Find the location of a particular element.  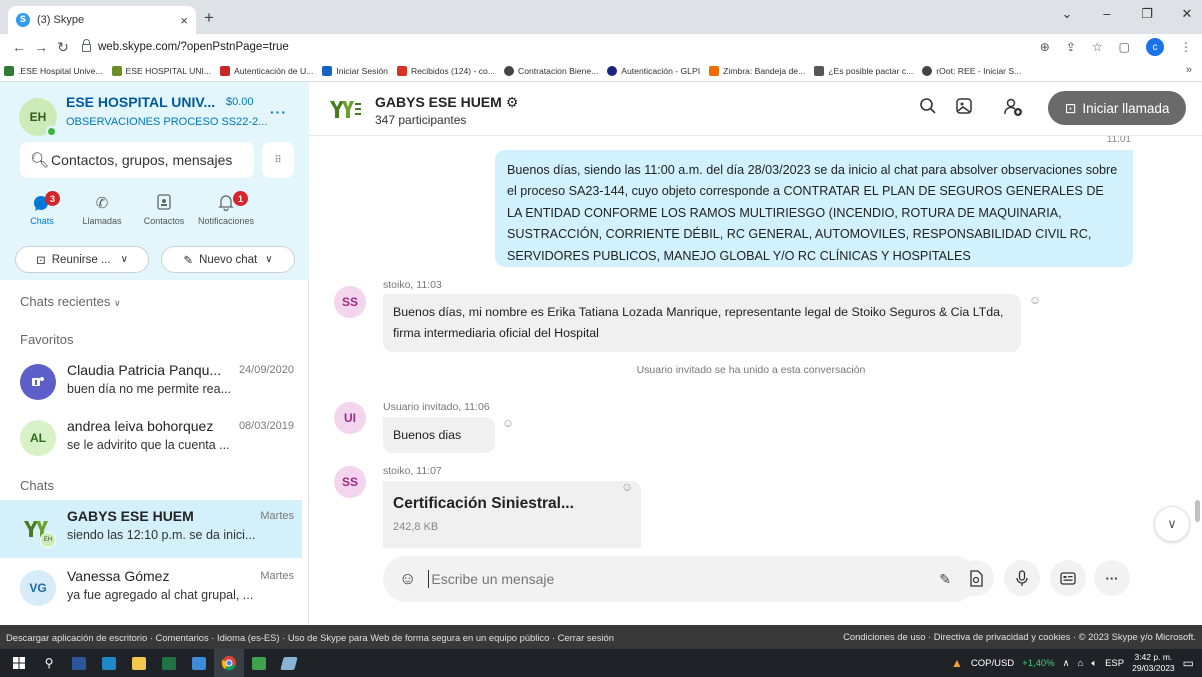

bookmark-star-icon: ☆ is located at coordinates (1097, 47).